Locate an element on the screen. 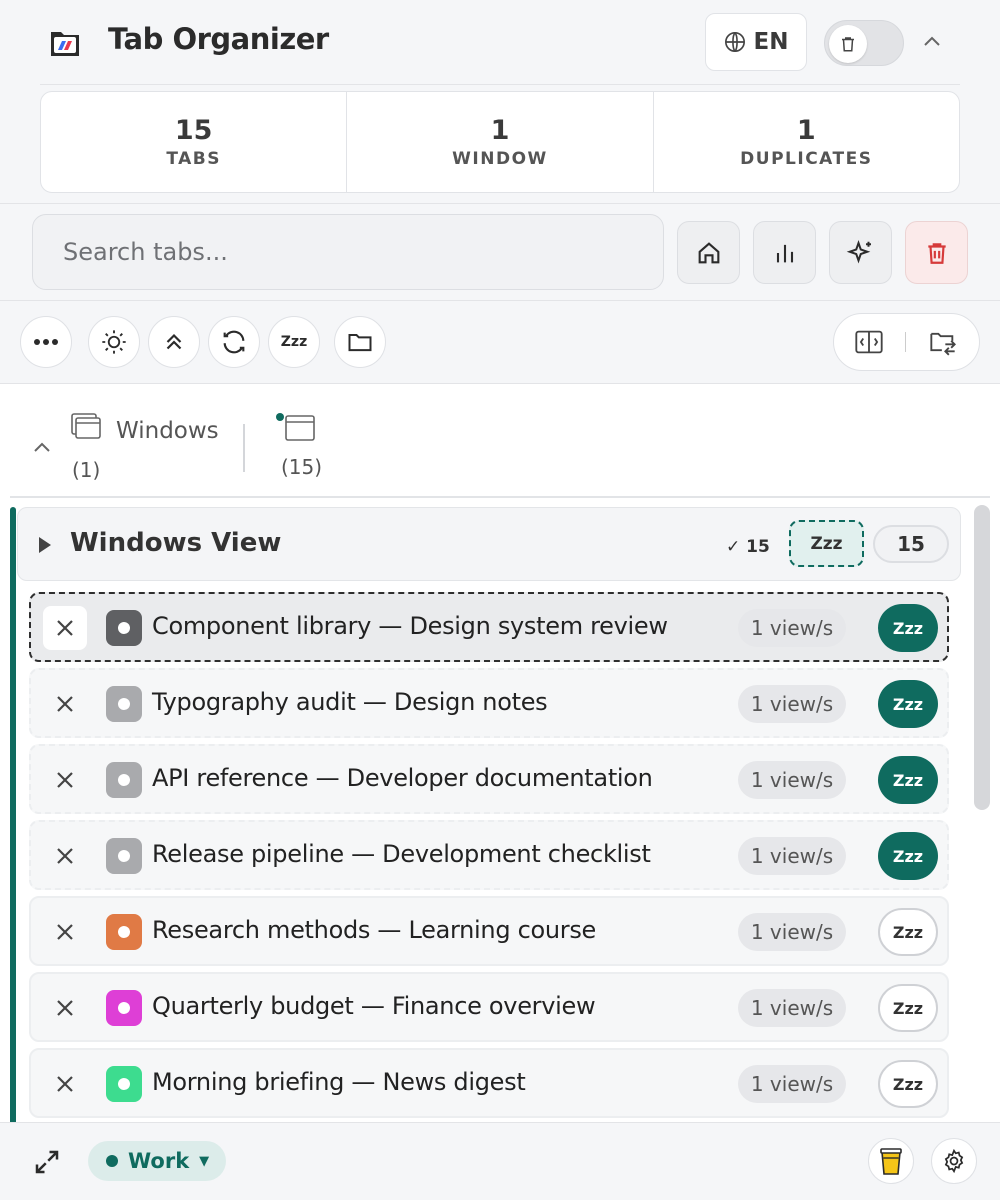 This screenshot has width=1000, height=1200. tab-title: Research methods — Learning course is located at coordinates (374, 930).